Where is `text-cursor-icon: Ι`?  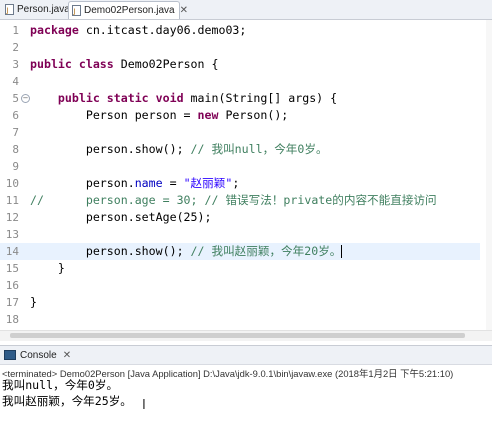
text-cursor-icon: Ι is located at coordinates (144, 405).